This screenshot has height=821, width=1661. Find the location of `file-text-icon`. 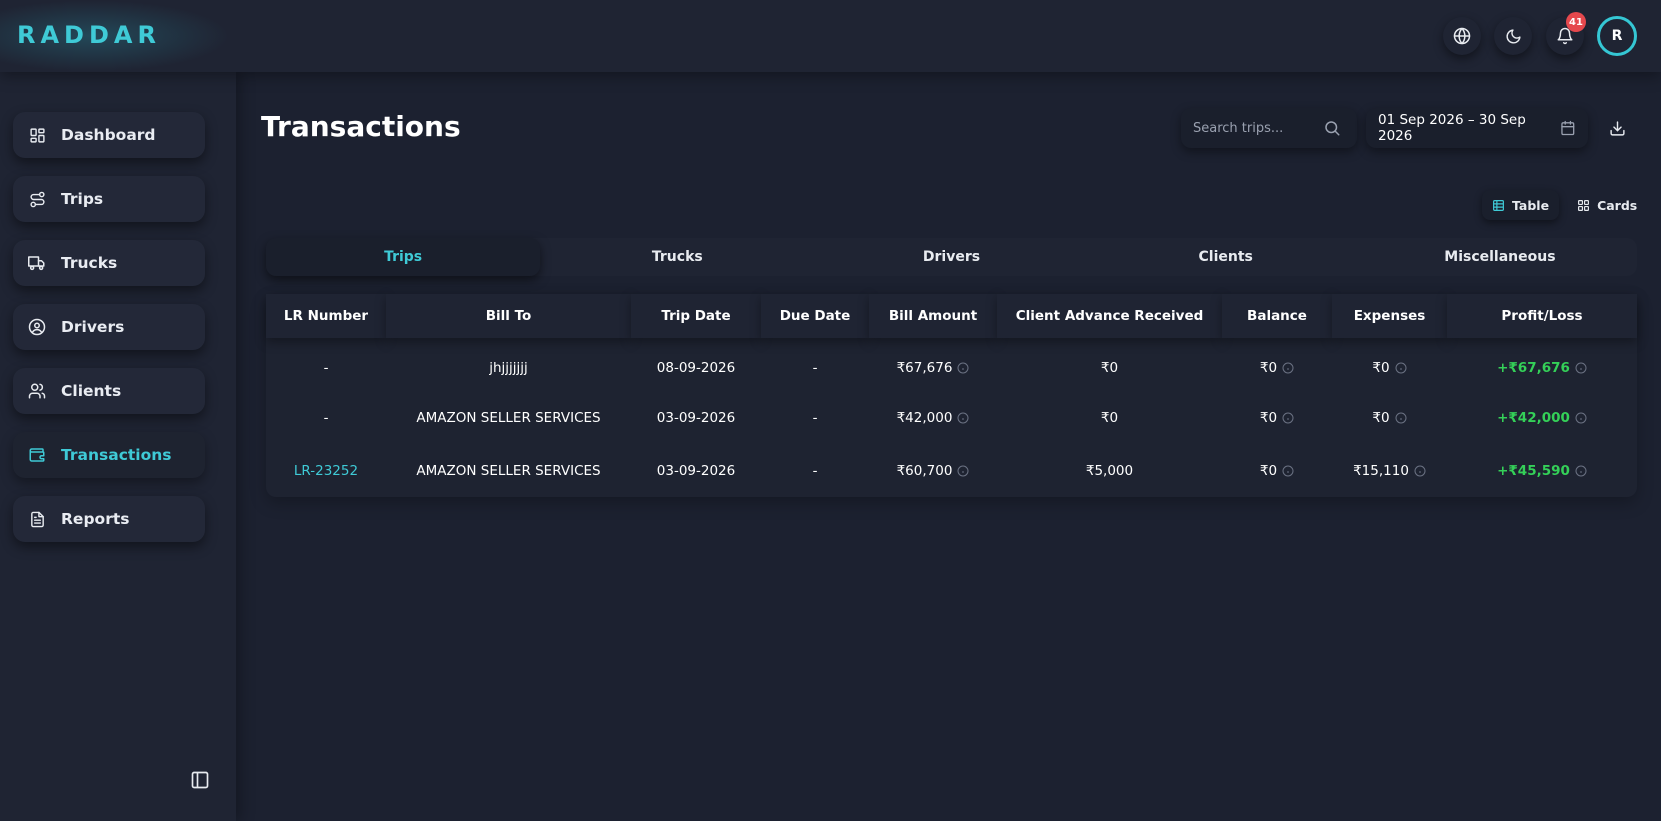

file-text-icon is located at coordinates (37, 519).